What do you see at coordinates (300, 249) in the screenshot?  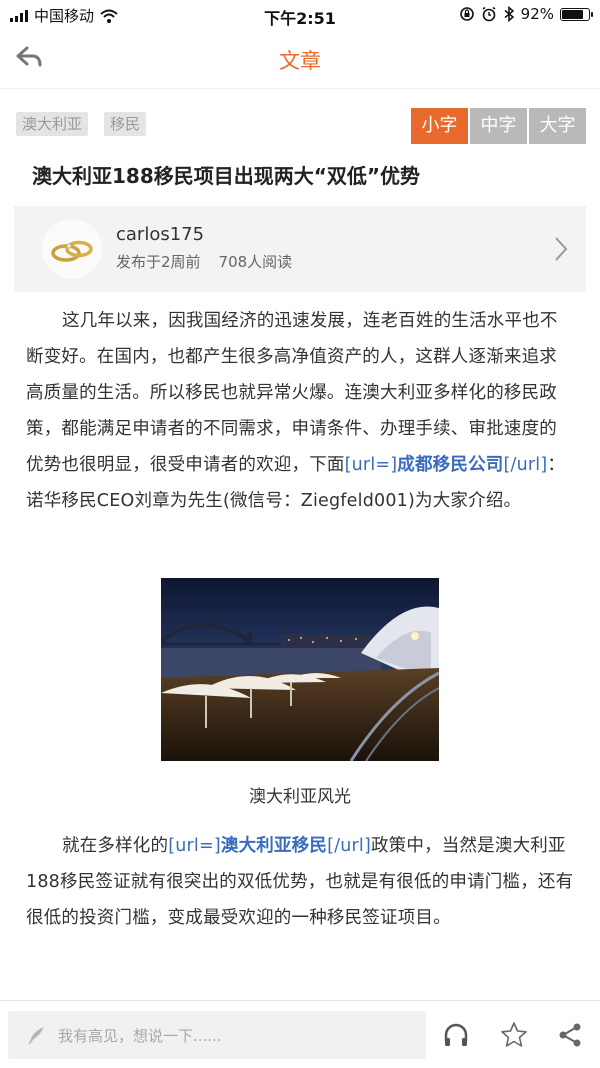 I see `author-card: carlos175 发布于2周前 708人阅读` at bounding box center [300, 249].